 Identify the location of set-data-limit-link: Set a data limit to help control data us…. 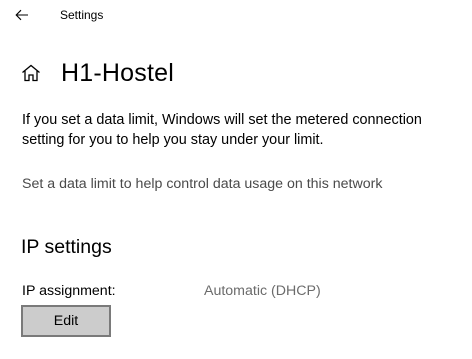
(202, 184).